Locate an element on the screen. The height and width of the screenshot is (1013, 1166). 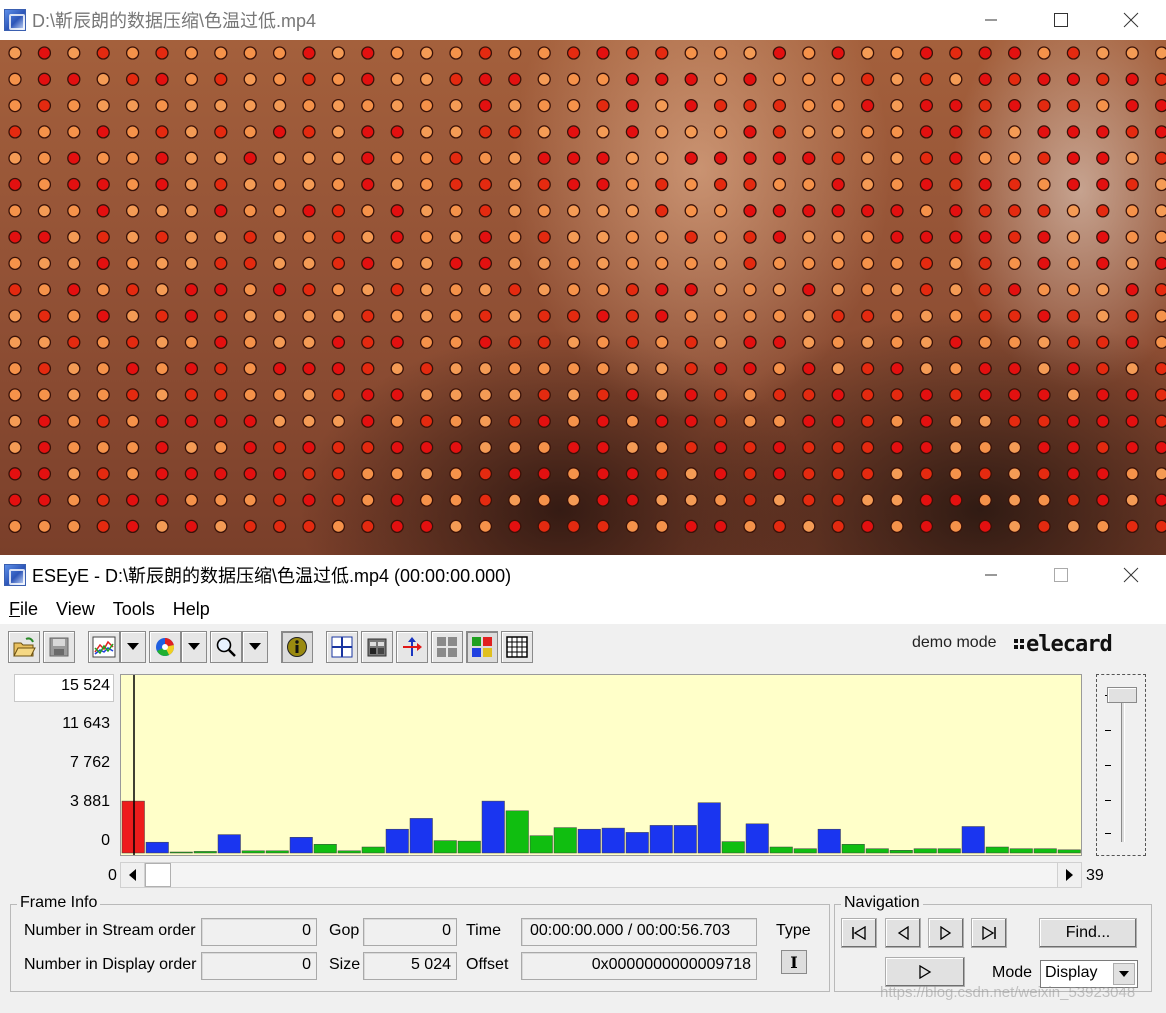
macroblock-grid-button is located at coordinates (447, 647).